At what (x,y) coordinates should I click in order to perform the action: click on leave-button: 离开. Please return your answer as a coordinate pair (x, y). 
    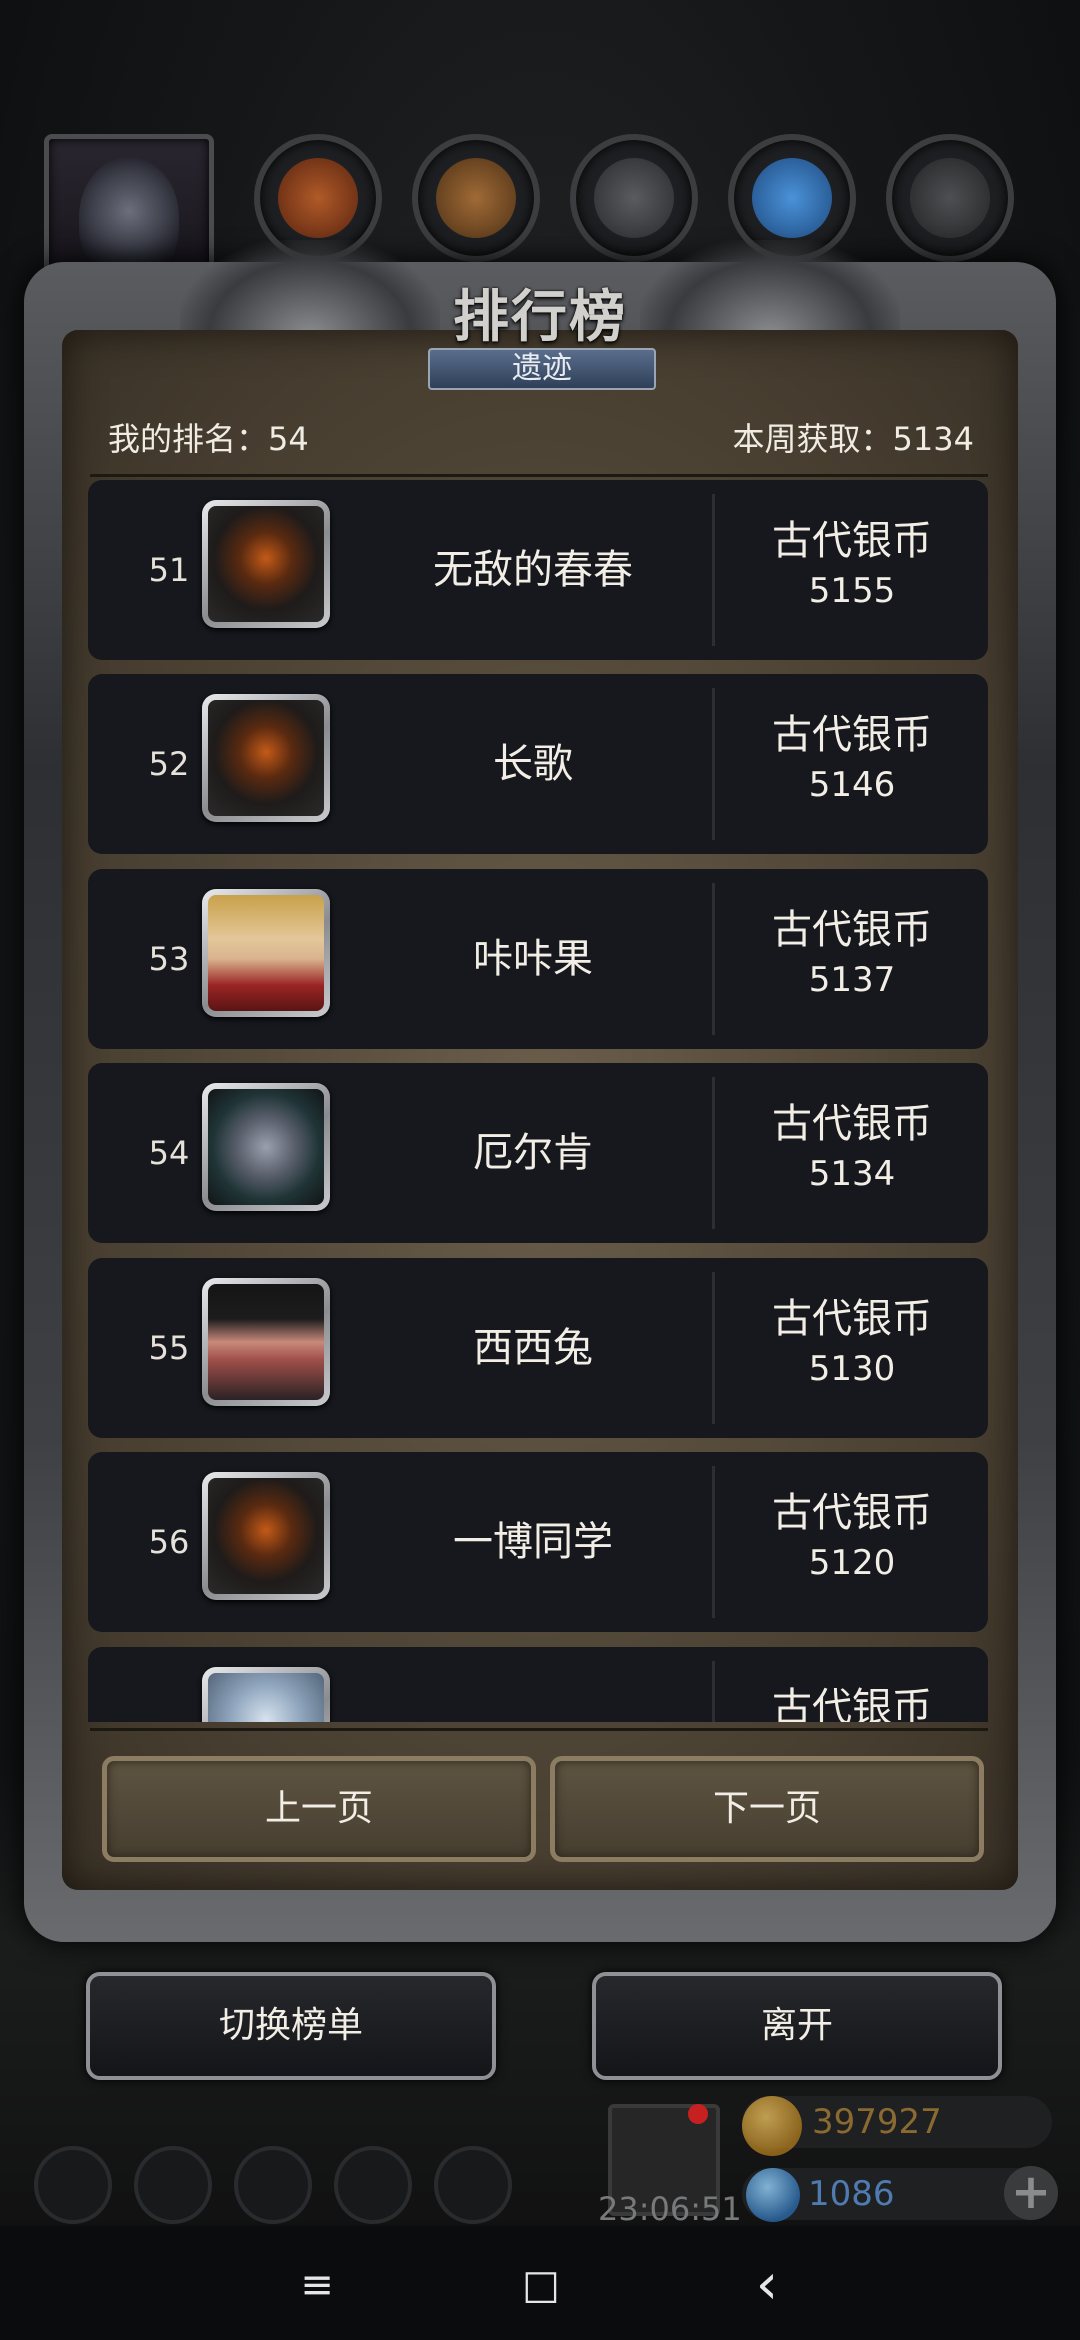
    Looking at the image, I should click on (797, 2026).